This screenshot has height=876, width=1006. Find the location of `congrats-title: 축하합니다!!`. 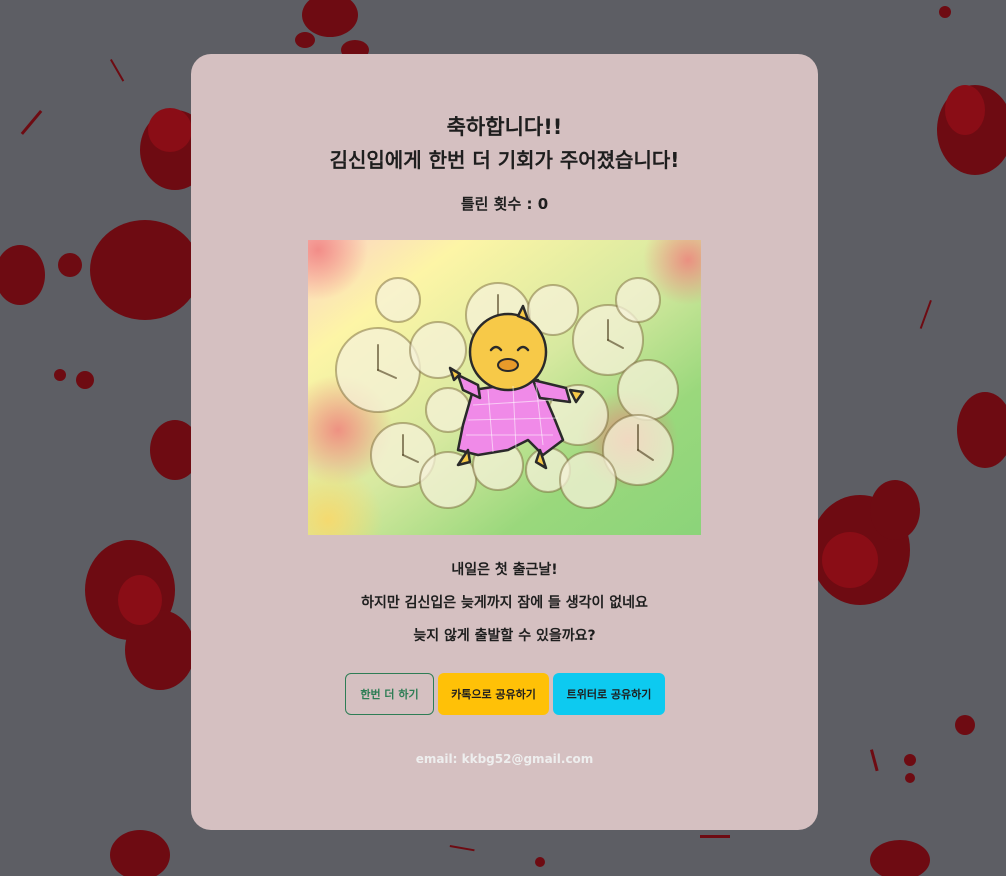

congrats-title: 축하합니다!! is located at coordinates (504, 127).